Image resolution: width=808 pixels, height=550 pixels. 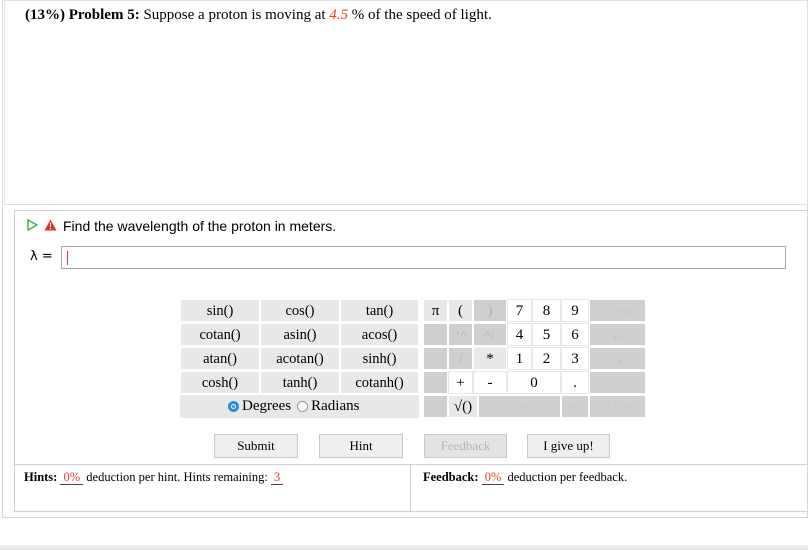 What do you see at coordinates (490, 358) in the screenshot?
I see `key-multiply: *` at bounding box center [490, 358].